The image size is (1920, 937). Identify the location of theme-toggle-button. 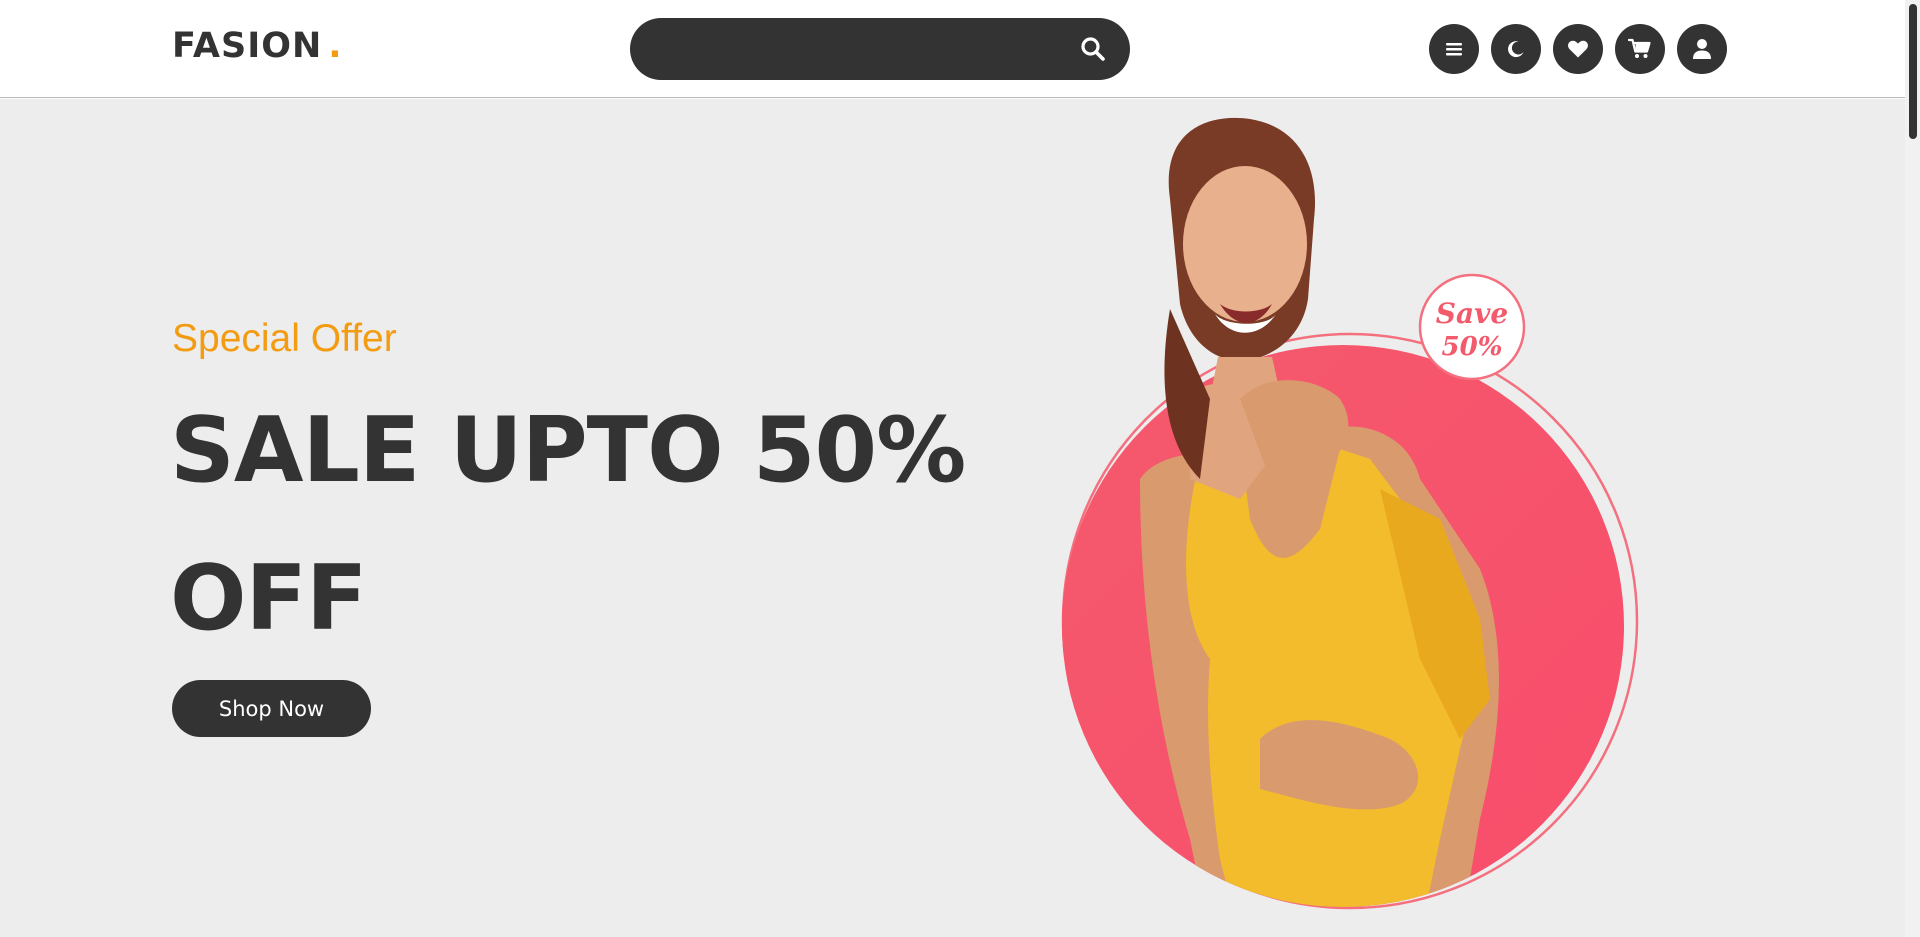
(1516, 49).